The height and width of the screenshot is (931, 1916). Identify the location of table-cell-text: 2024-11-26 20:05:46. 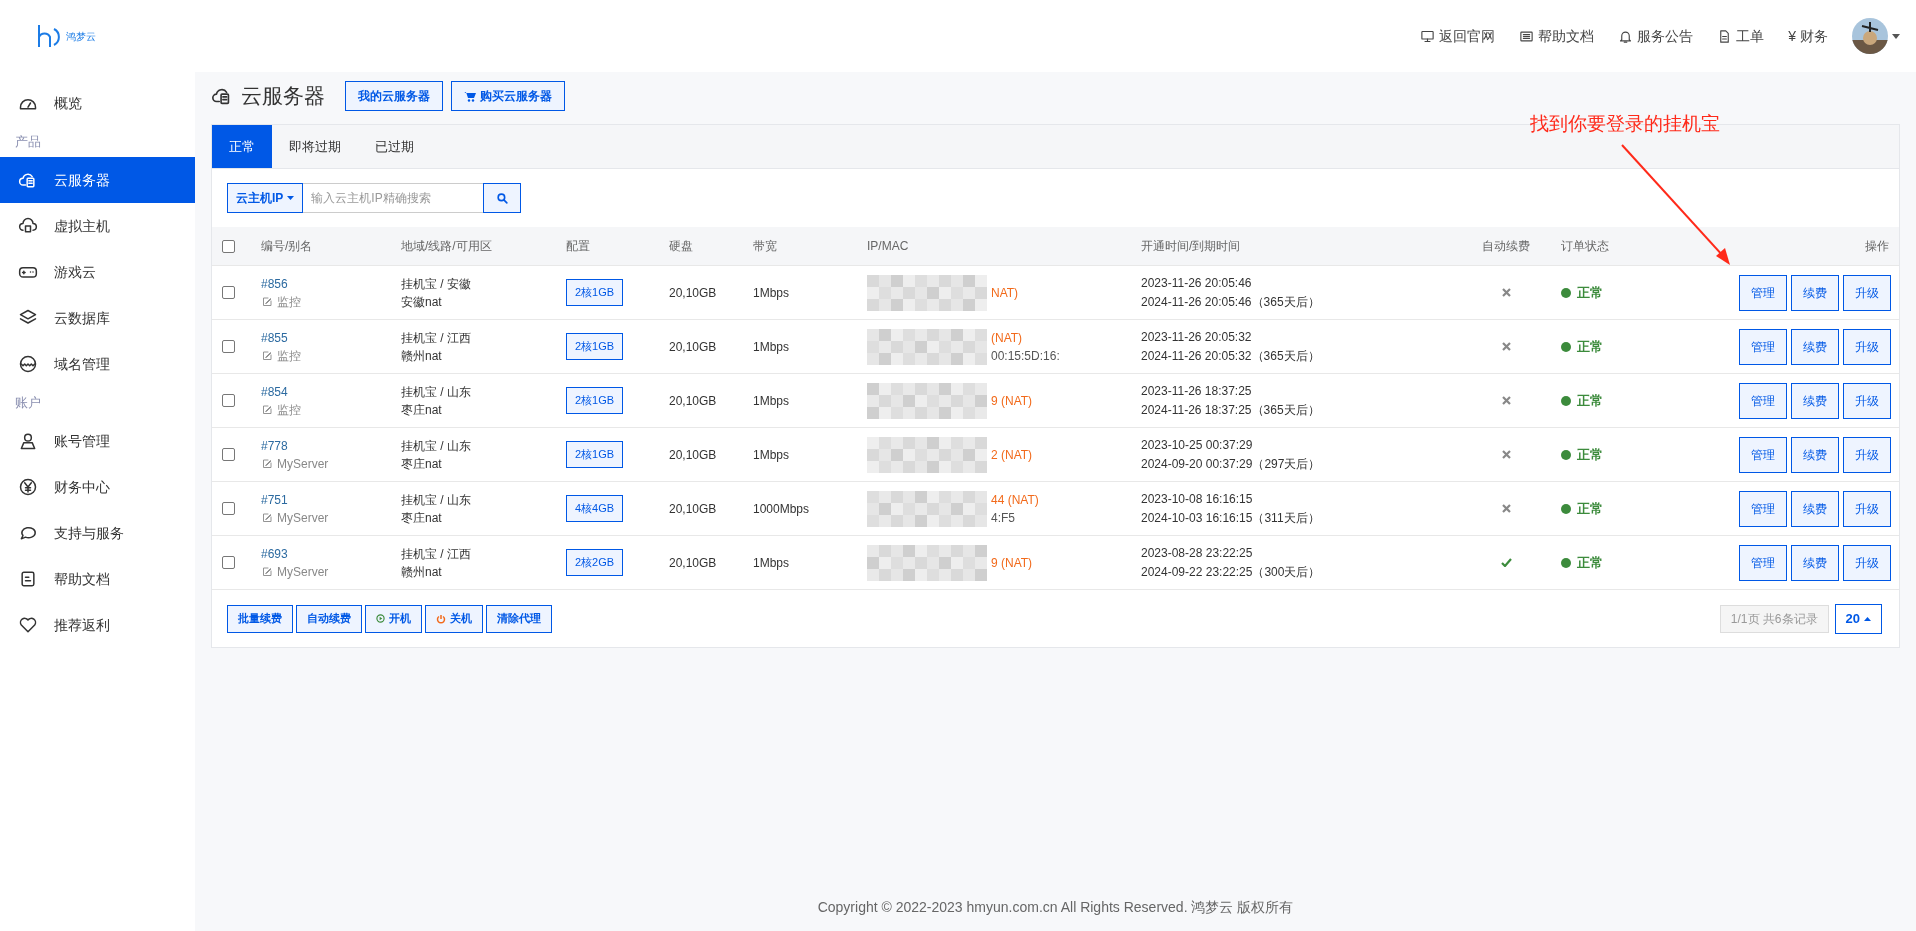
(1196, 302).